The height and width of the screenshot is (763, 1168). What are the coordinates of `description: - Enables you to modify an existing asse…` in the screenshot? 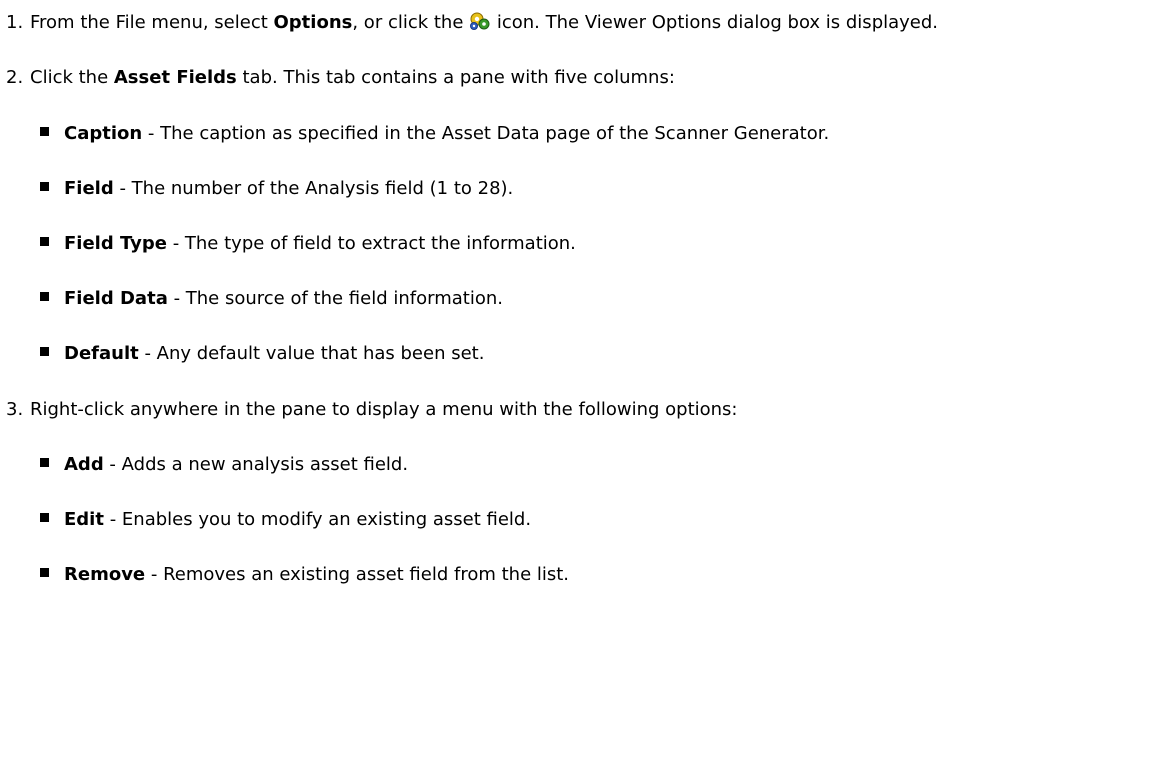 It's located at (317, 519).